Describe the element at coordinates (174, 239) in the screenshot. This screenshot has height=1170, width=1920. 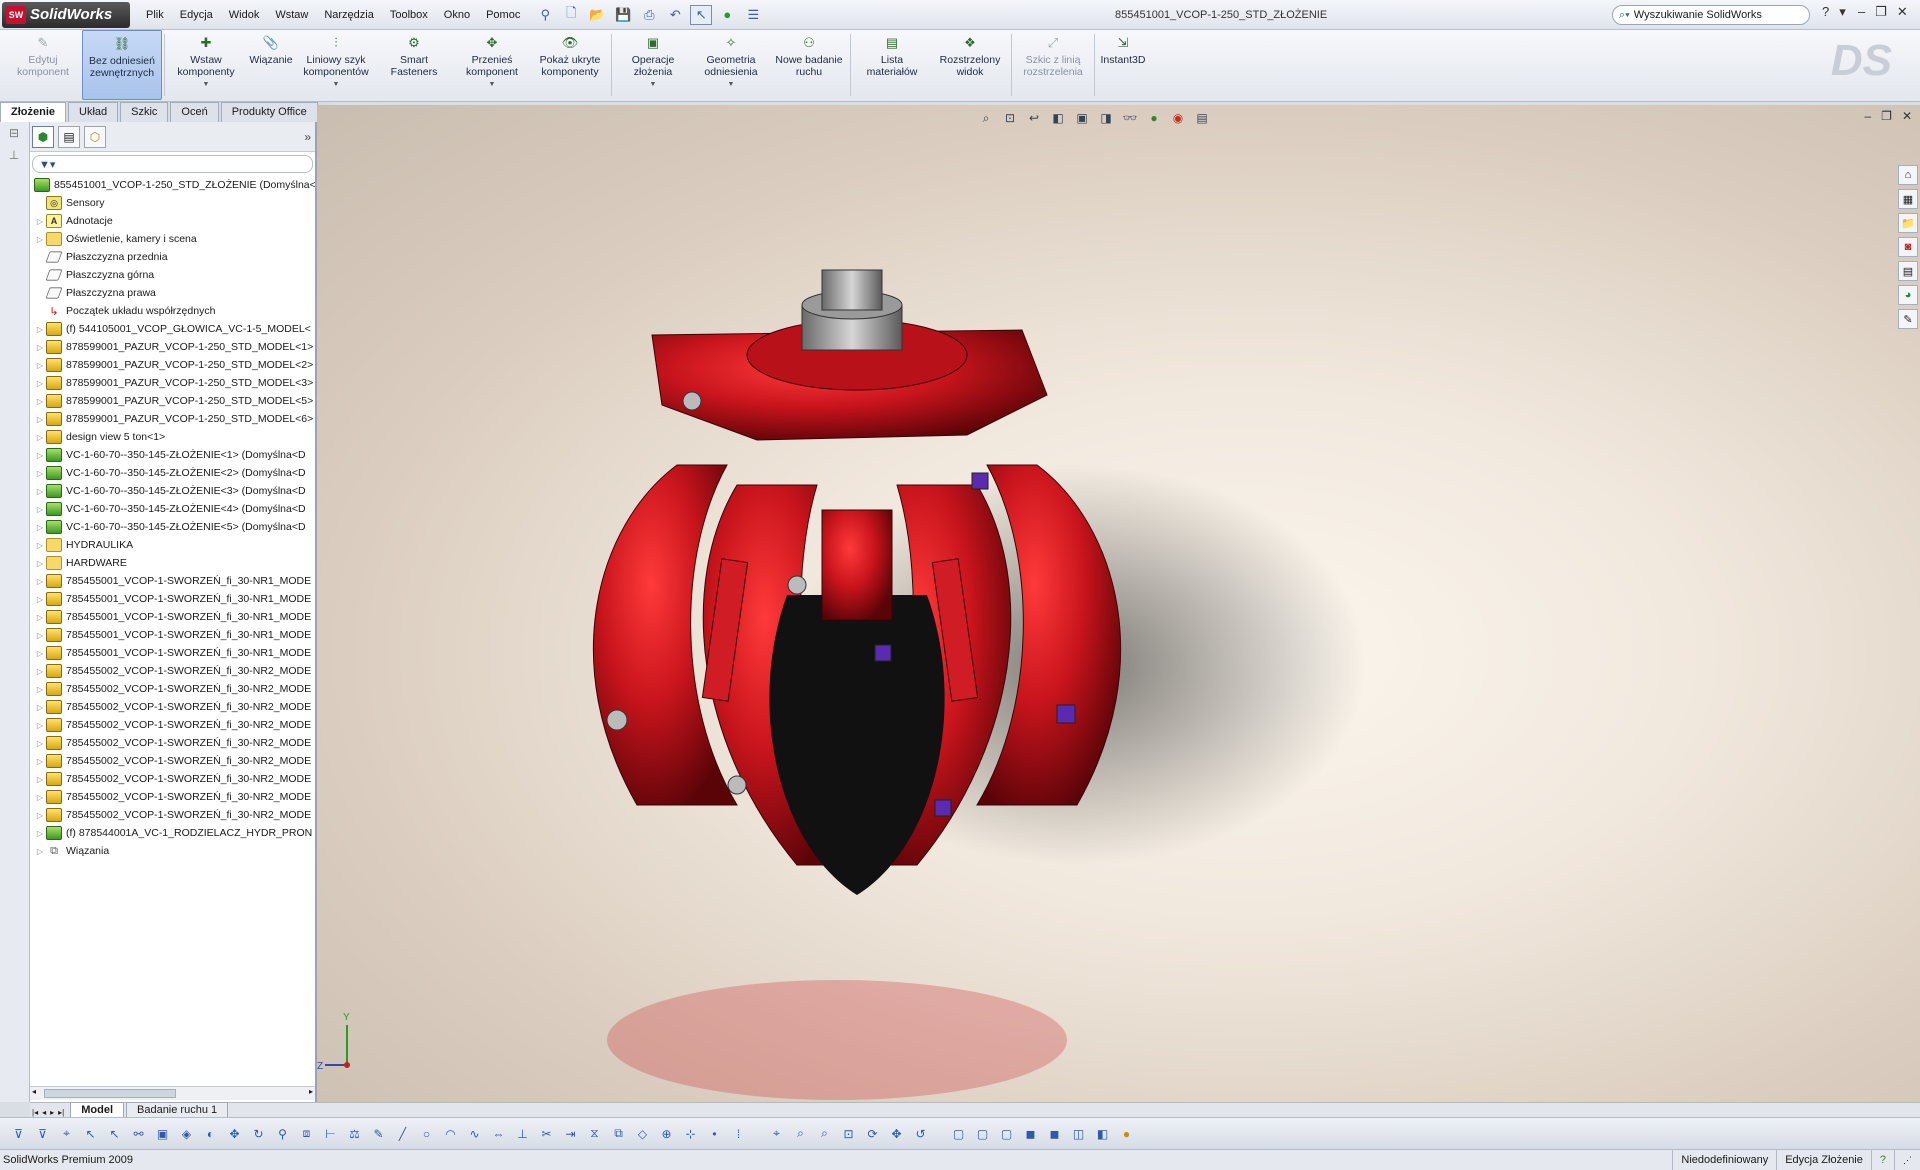
I see `tree-item: ▷ Oświetlenie, kamery i scena` at that location.